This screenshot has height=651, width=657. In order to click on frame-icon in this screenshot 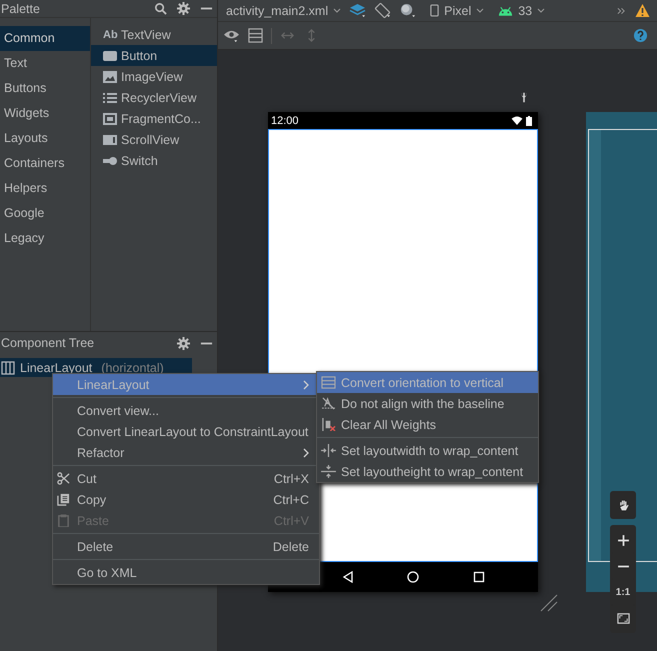, I will do `click(110, 118)`.